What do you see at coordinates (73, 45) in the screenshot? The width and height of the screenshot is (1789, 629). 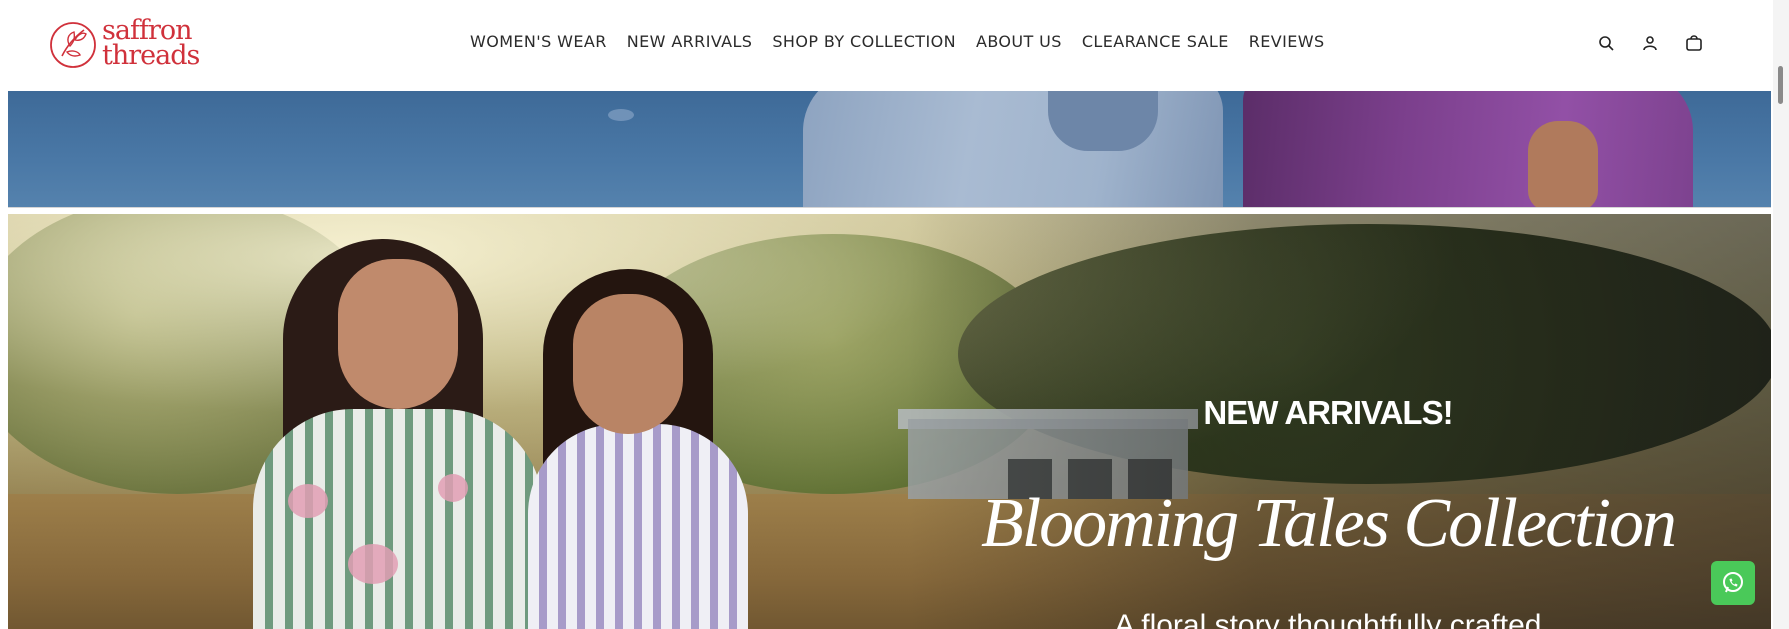 I see `leaf-logo-icon` at bounding box center [73, 45].